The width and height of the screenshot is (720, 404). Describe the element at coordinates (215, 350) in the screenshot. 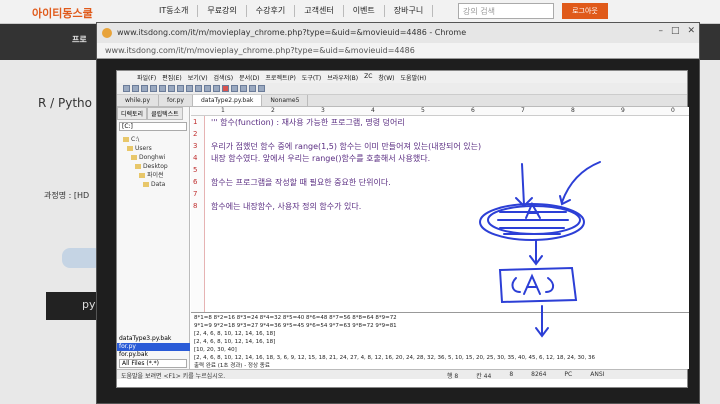

I see `output-line: [10, 20, 30, 40]` at that location.